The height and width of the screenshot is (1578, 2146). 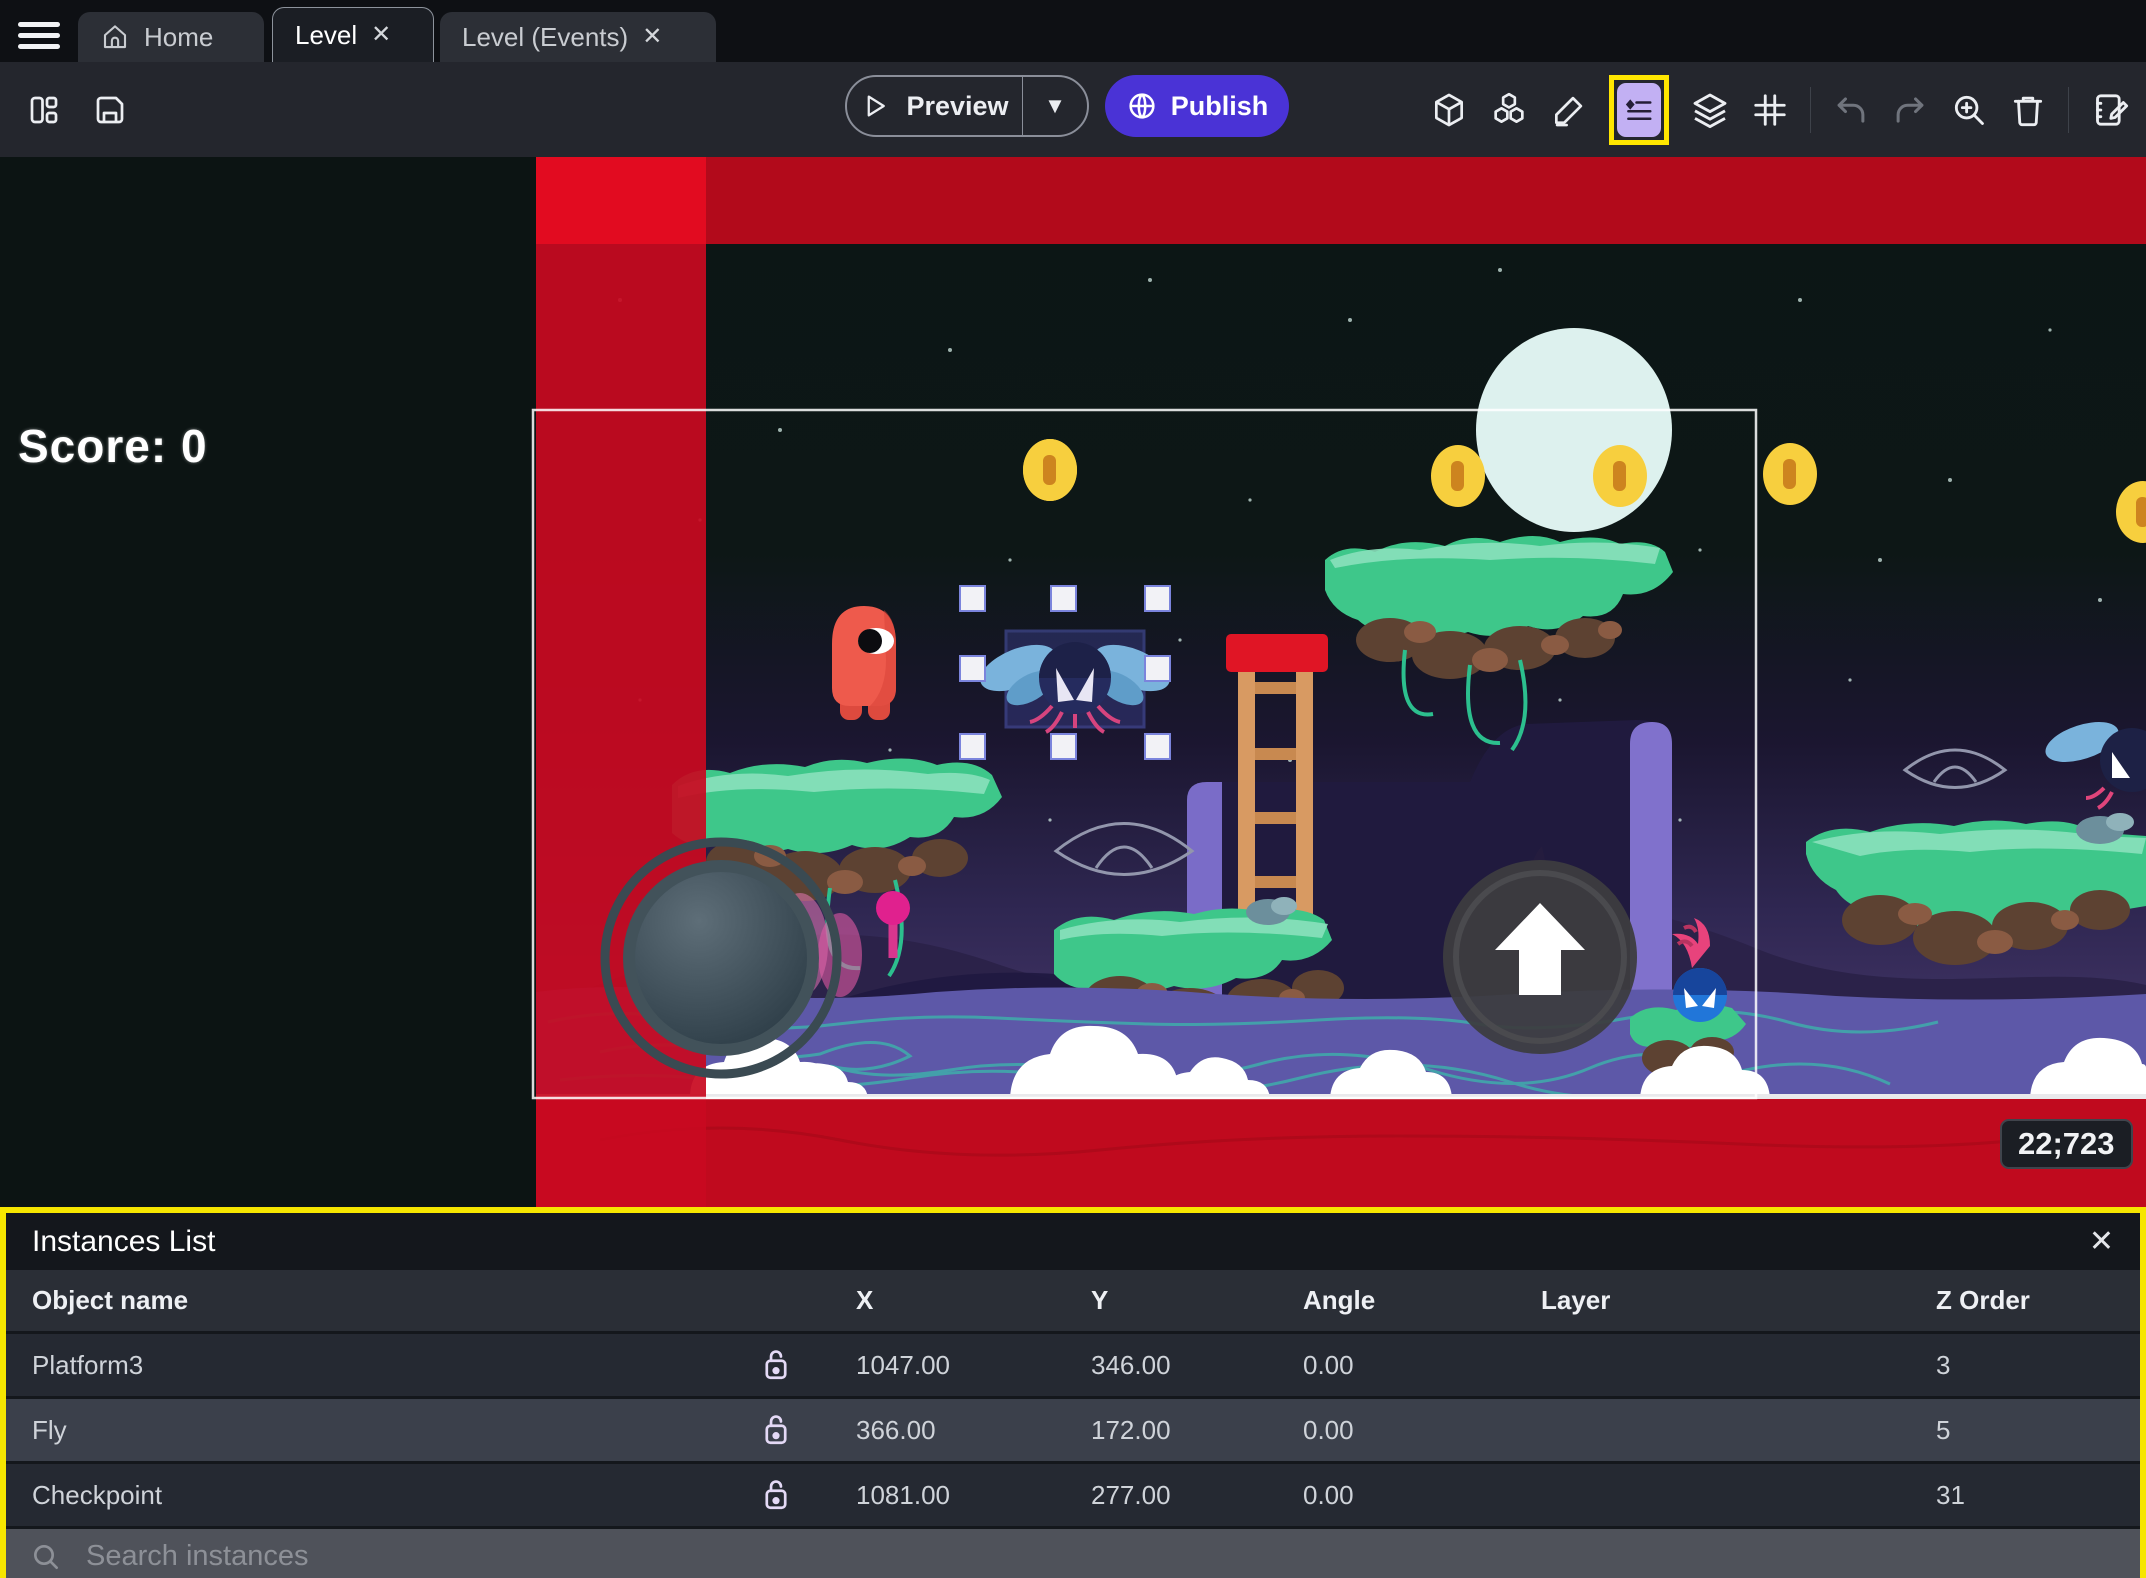 What do you see at coordinates (1710, 110) in the screenshot?
I see `layers-icon` at bounding box center [1710, 110].